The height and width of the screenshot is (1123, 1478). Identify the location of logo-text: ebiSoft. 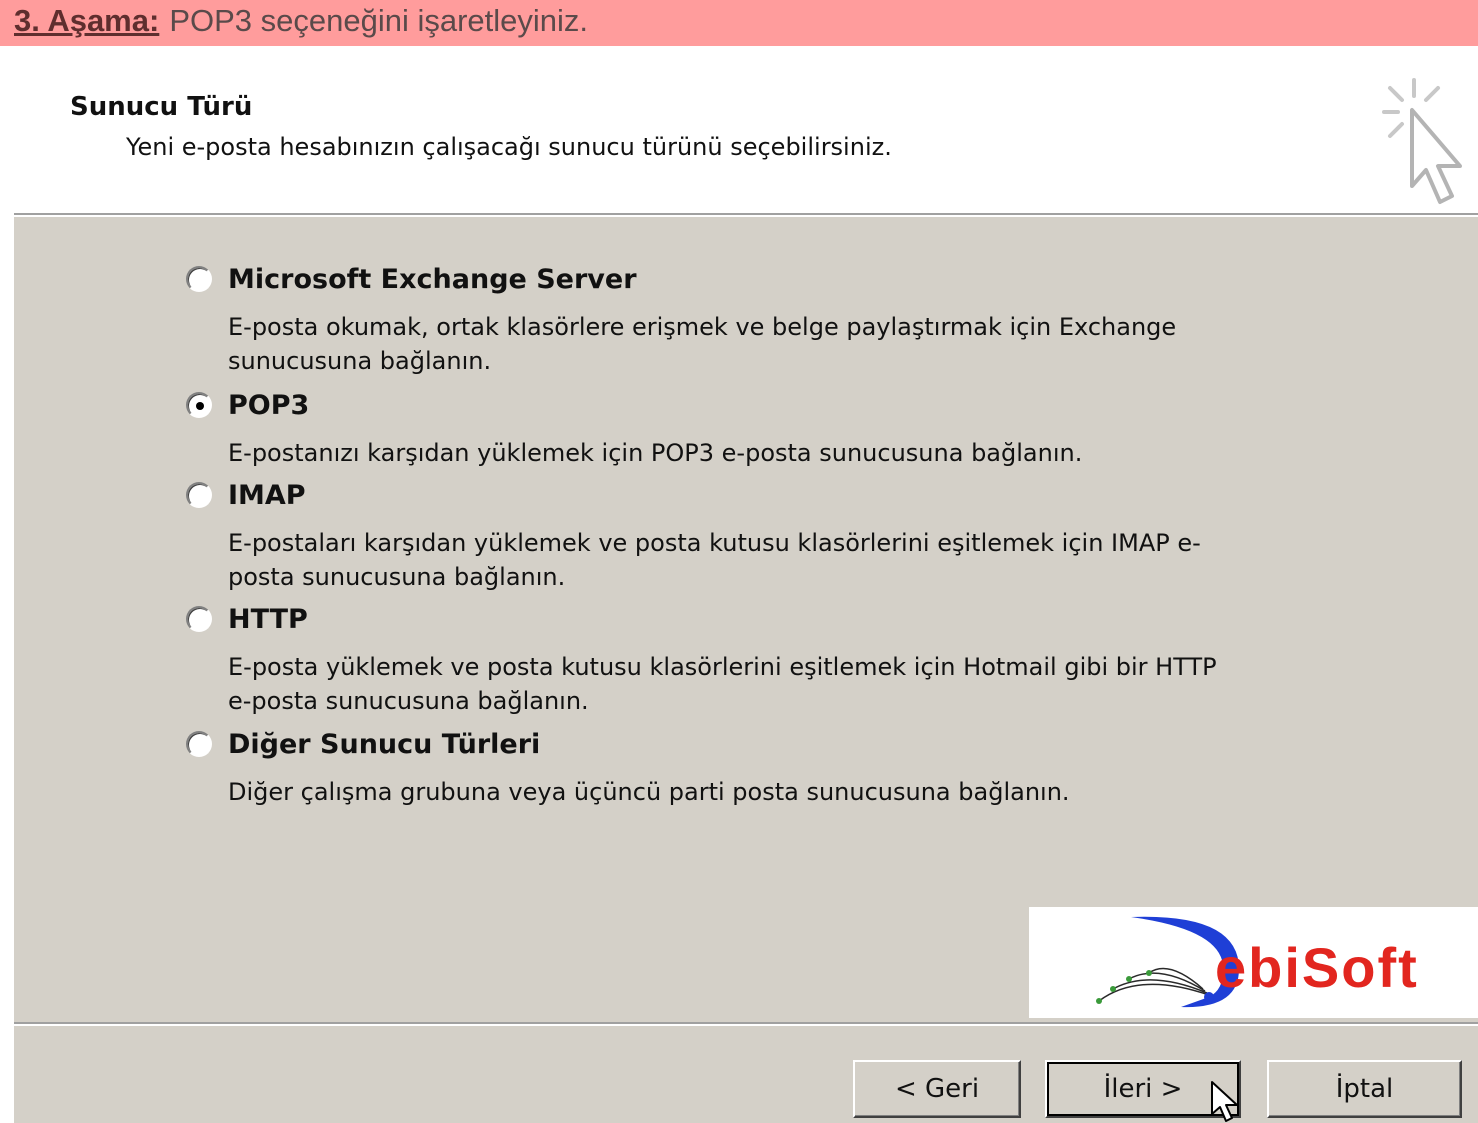
(1317, 967).